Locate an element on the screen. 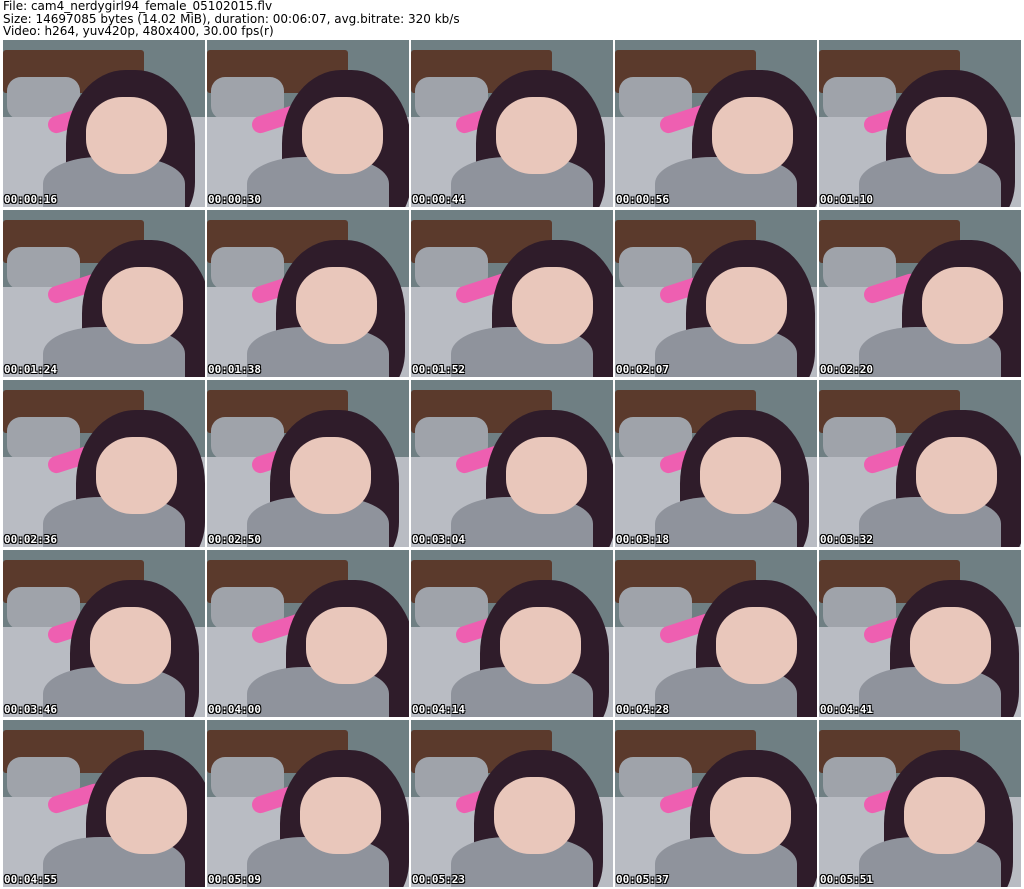 The width and height of the screenshot is (1024, 889). video-thumbnail: 00:00:44 is located at coordinates (512, 123).